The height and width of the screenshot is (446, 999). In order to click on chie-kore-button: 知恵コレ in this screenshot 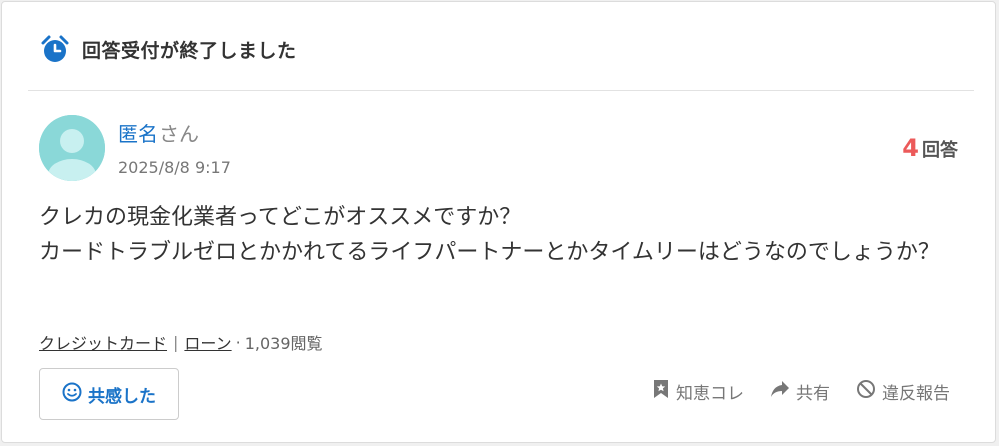, I will do `click(698, 391)`.